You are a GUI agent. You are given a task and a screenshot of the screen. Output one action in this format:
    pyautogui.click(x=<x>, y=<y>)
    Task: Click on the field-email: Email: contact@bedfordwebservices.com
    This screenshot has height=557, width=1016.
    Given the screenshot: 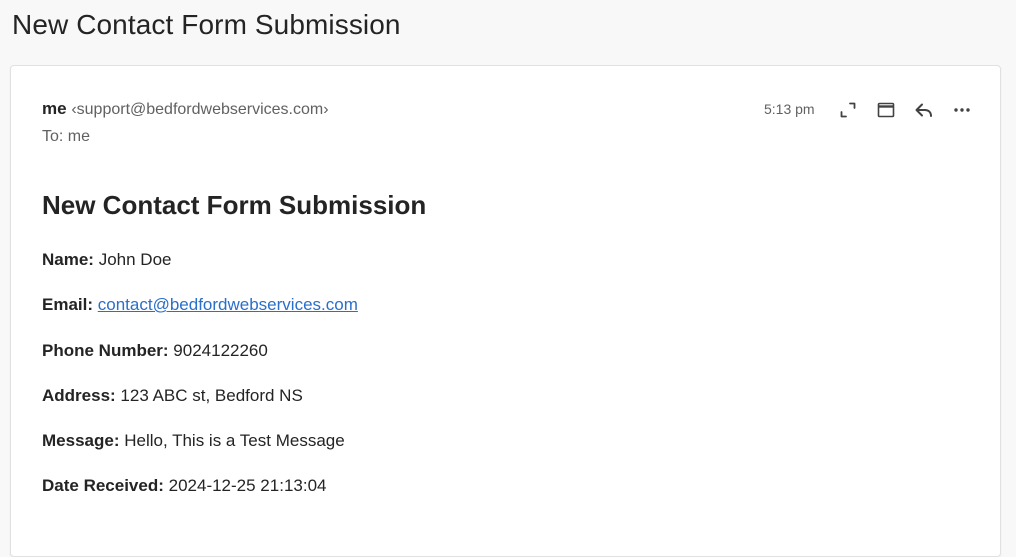 What is the action you would take?
    pyautogui.click(x=200, y=305)
    